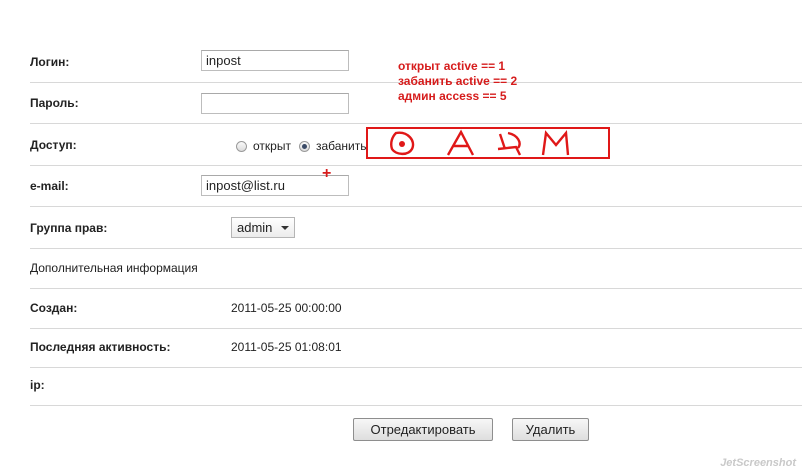 This screenshot has width=802, height=474. What do you see at coordinates (275, 60) in the screenshot?
I see `login-input` at bounding box center [275, 60].